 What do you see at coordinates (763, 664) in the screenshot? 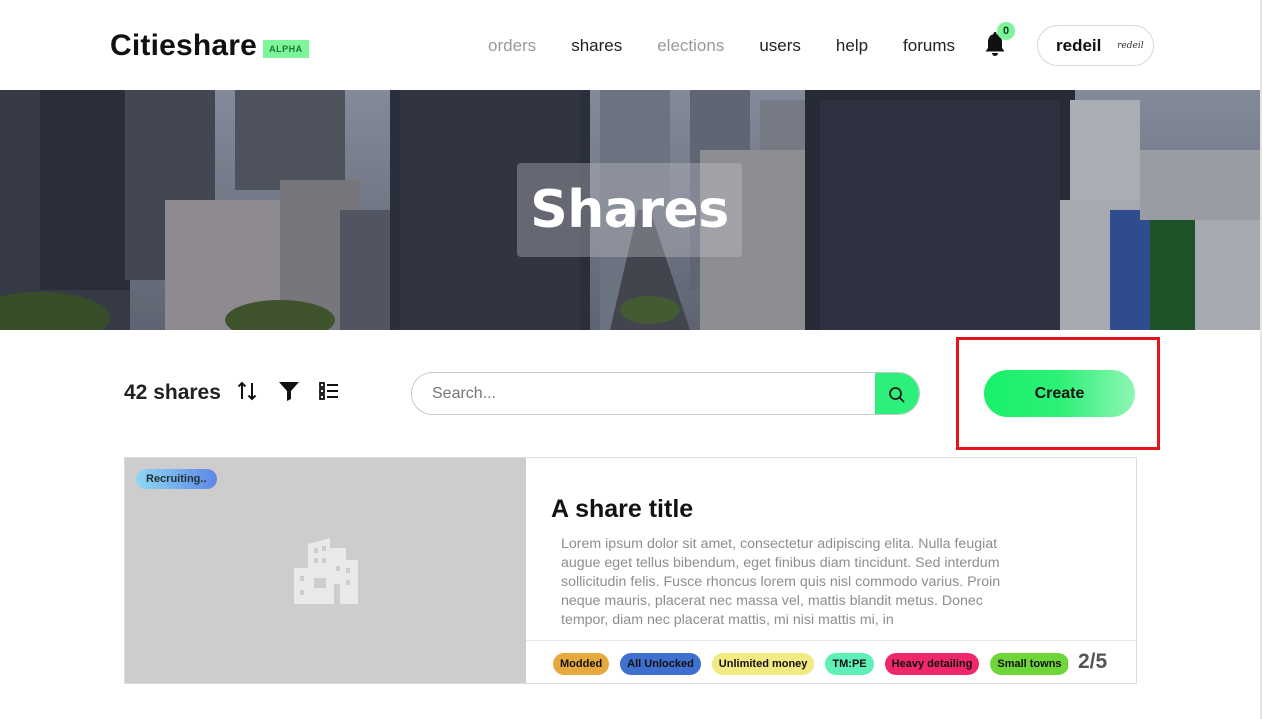
I see `tag: Unlimited money` at bounding box center [763, 664].